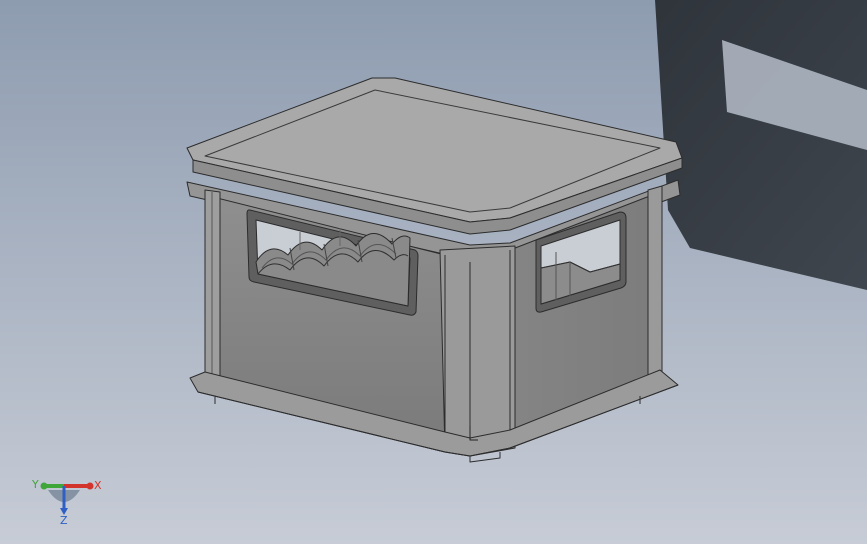  I want to click on orientation-triad: X Y Z, so click(66, 502).